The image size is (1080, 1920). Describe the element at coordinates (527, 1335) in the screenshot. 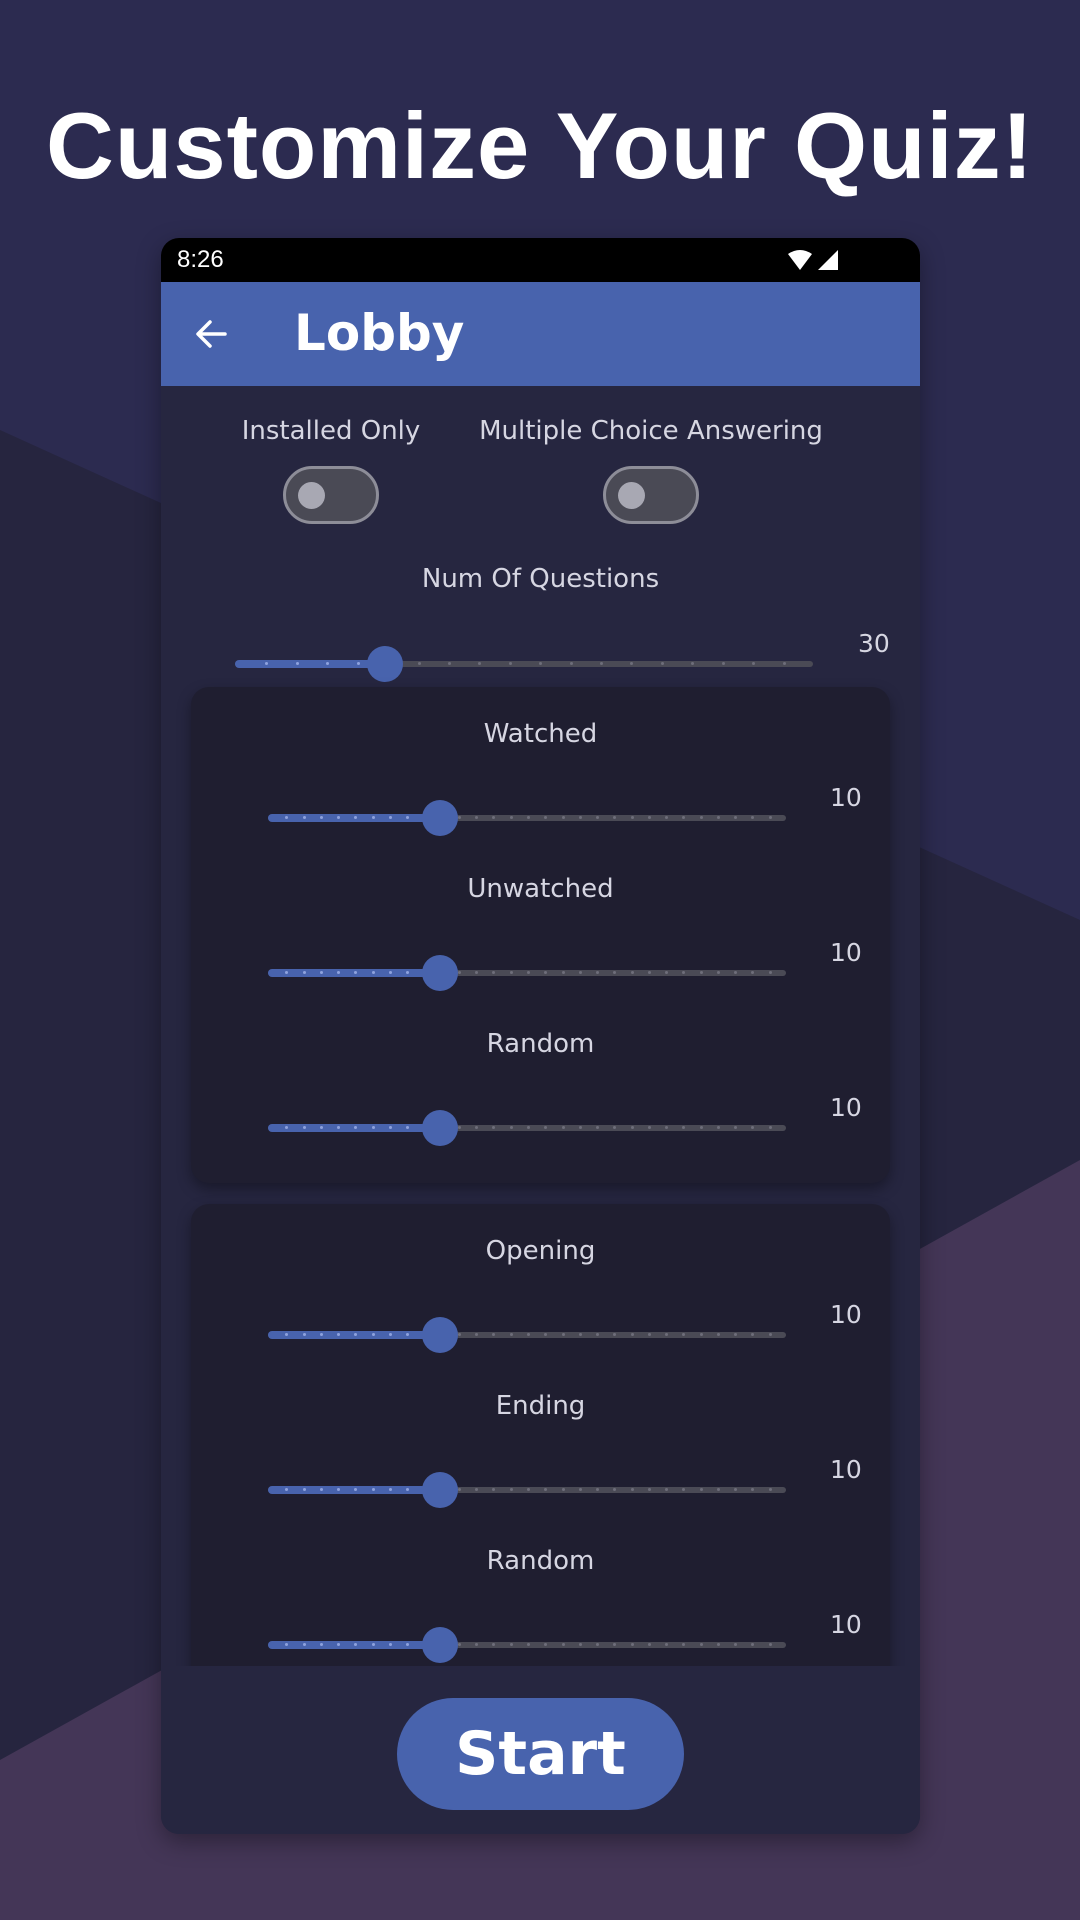

I see `opening-slider` at that location.